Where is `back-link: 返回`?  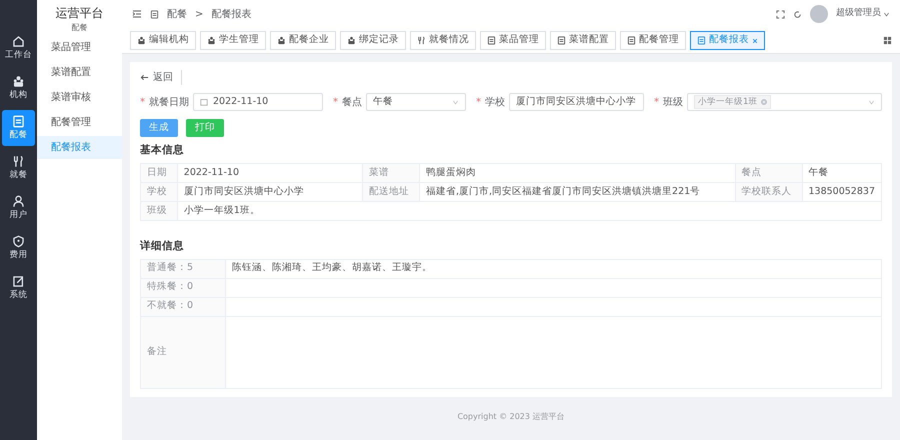 back-link: 返回 is located at coordinates (161, 77).